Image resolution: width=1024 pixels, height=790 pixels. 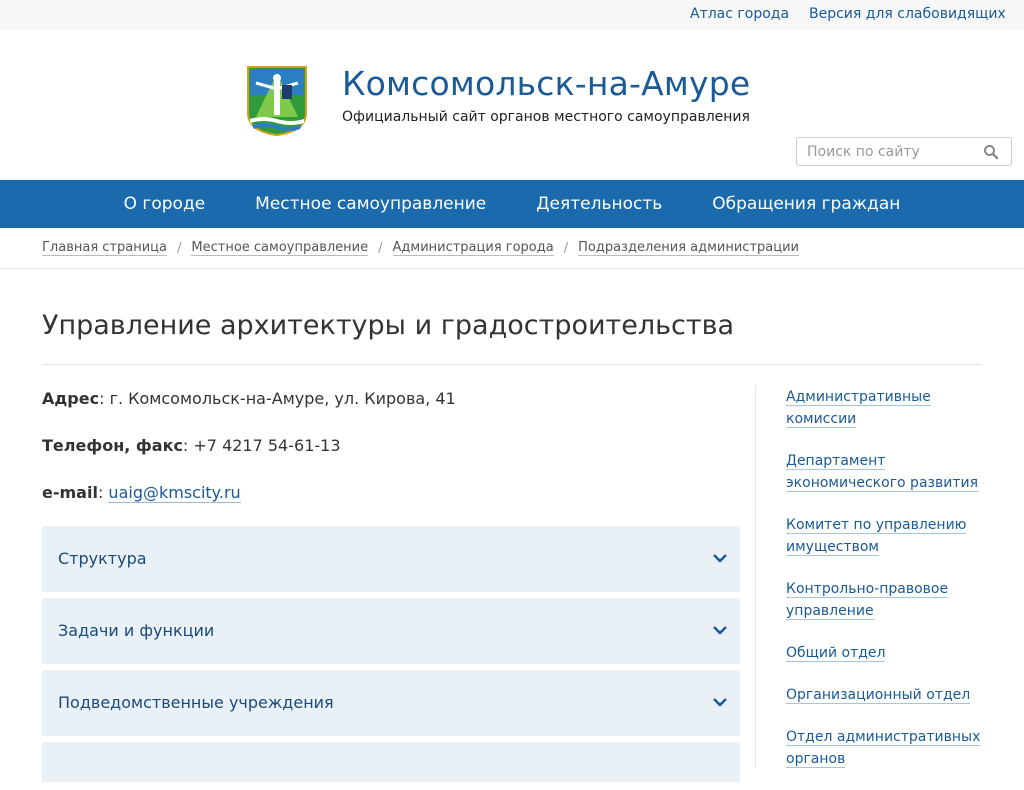 What do you see at coordinates (280, 248) in the screenshot?
I see `breadcrumb-local-government: Местное самоуправление` at bounding box center [280, 248].